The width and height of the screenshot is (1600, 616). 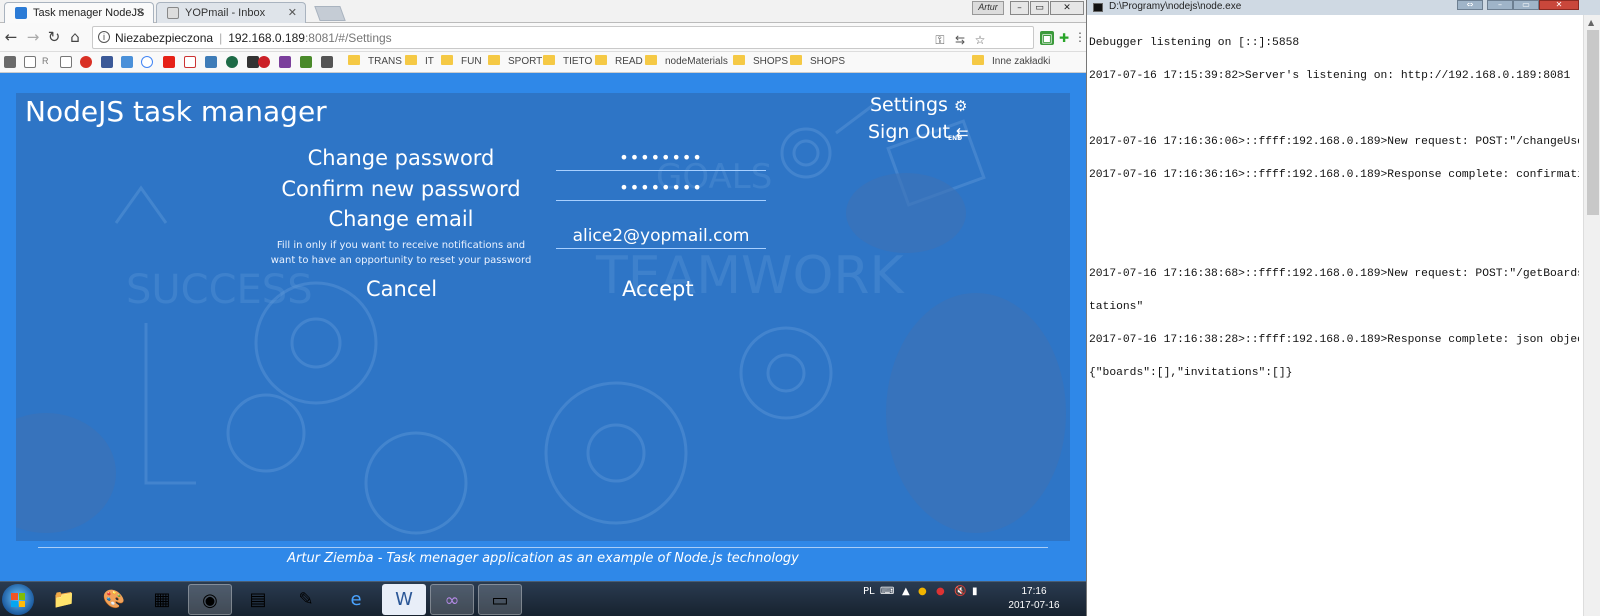 I want to click on bookmark-folder: SPORT, so click(x=515, y=61).